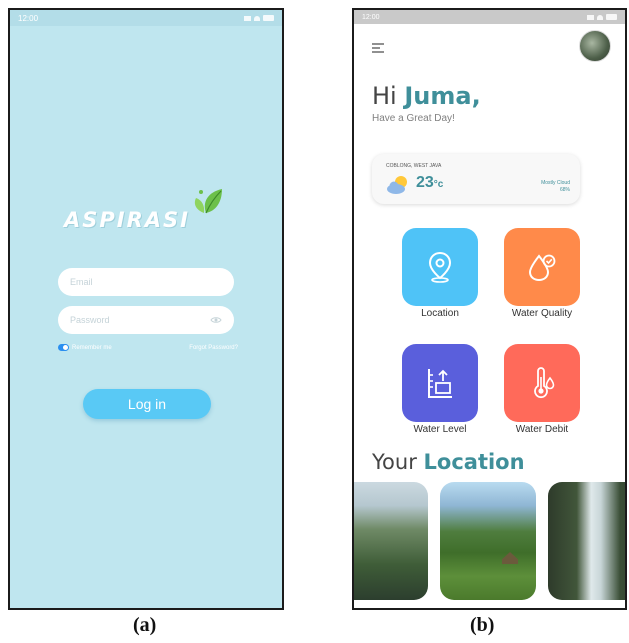 The height and width of the screenshot is (643, 629). Describe the element at coordinates (488, 541) in the screenshot. I see `location-photo-rice-field` at that location.